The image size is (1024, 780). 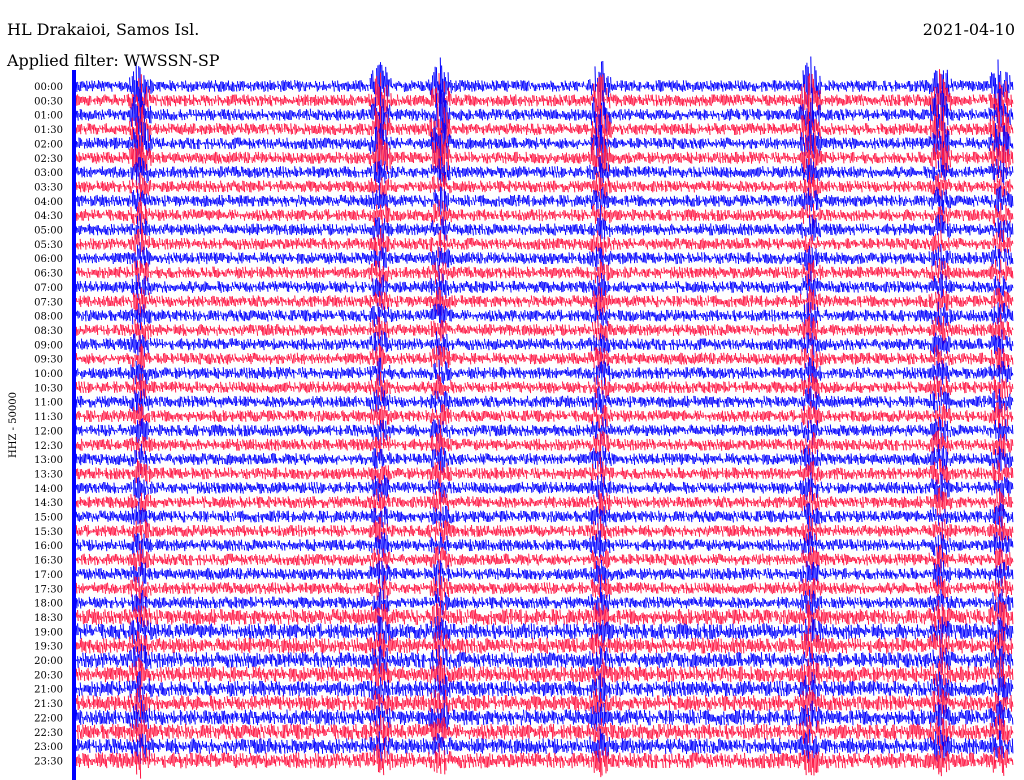 I want to click on y-axis-label: HHZ - 50000, so click(x=13, y=425).